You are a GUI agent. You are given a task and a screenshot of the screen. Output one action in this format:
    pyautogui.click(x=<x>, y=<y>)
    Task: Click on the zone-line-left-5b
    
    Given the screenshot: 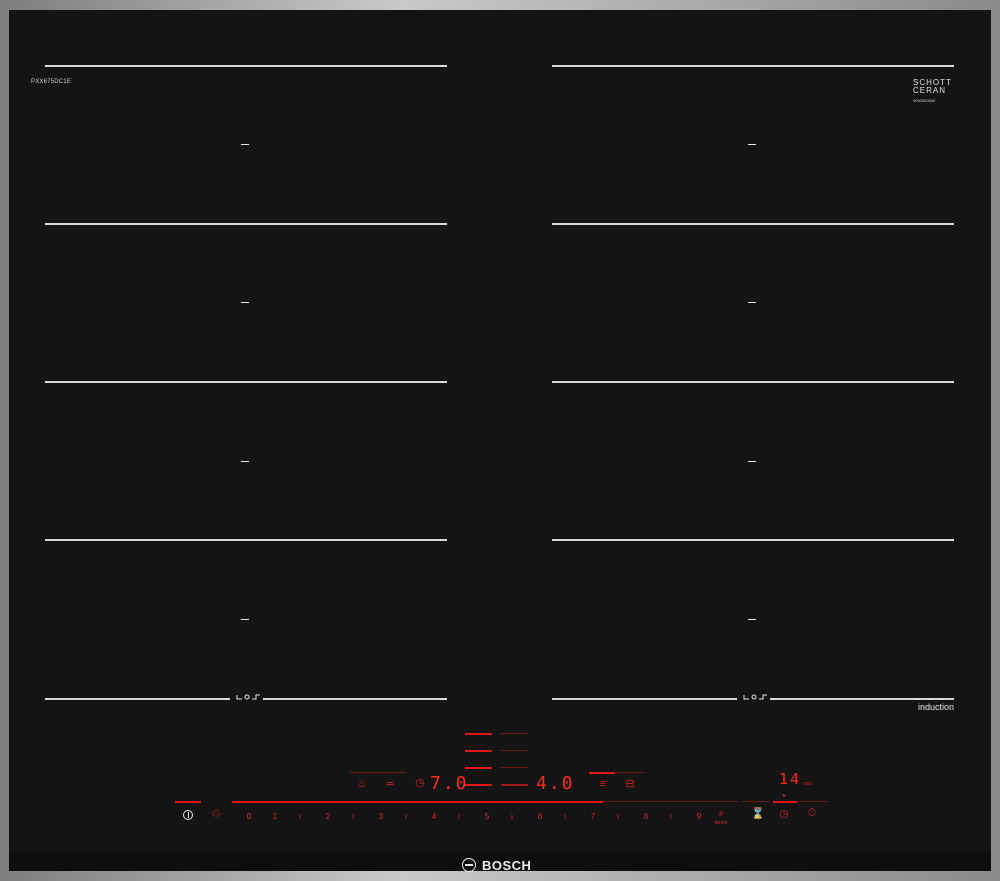 What is the action you would take?
    pyautogui.click(x=355, y=699)
    